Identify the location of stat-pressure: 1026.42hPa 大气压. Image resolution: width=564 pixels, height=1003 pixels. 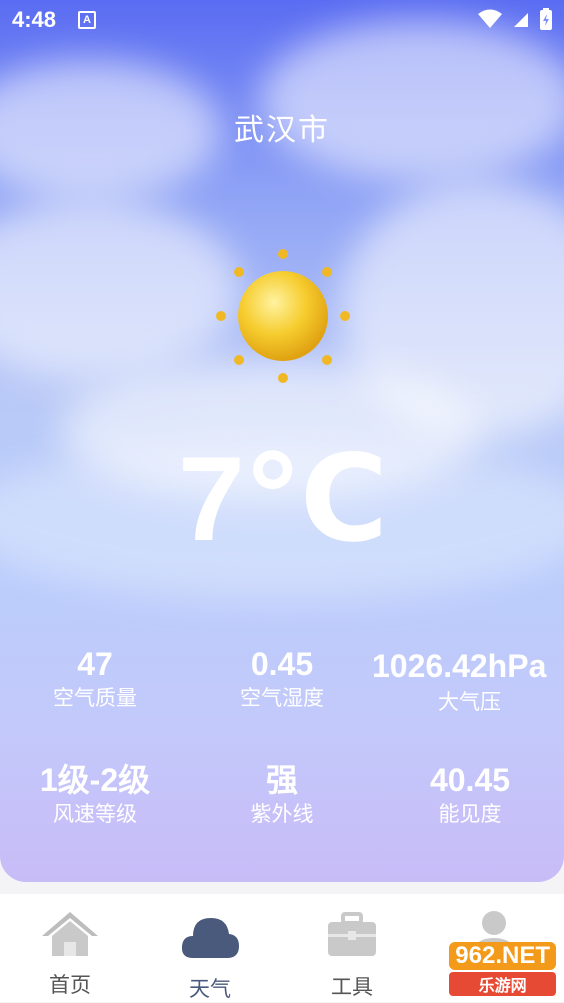
(465, 681).